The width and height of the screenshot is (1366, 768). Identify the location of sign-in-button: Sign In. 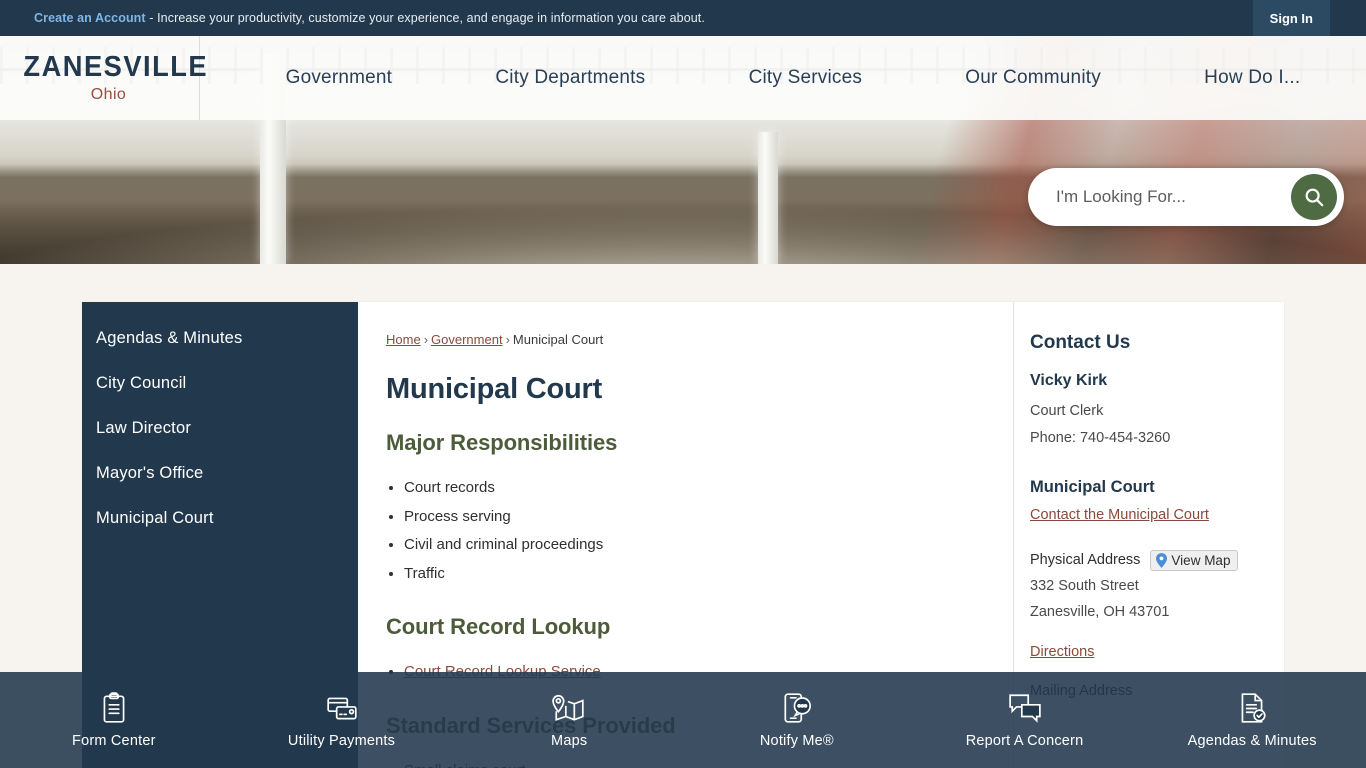
(1291, 18).